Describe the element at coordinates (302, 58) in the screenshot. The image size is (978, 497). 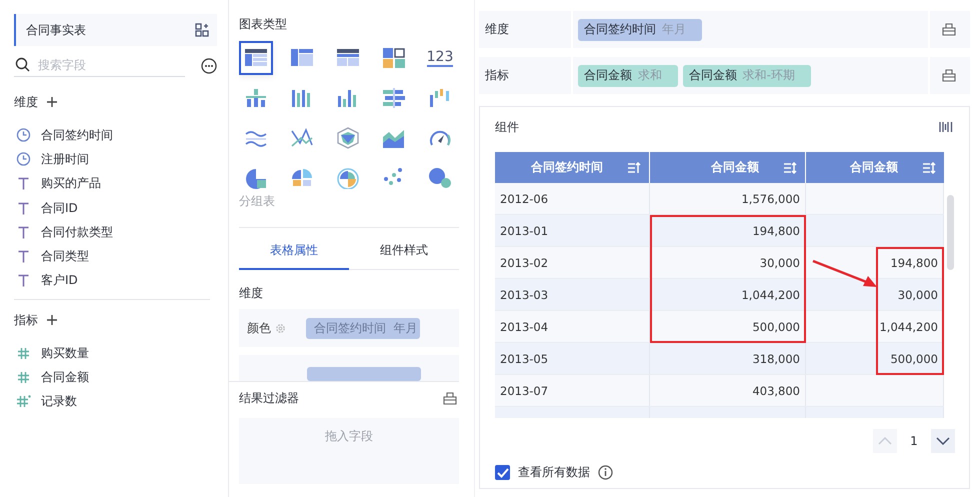
I see `crosstab-icon` at that location.